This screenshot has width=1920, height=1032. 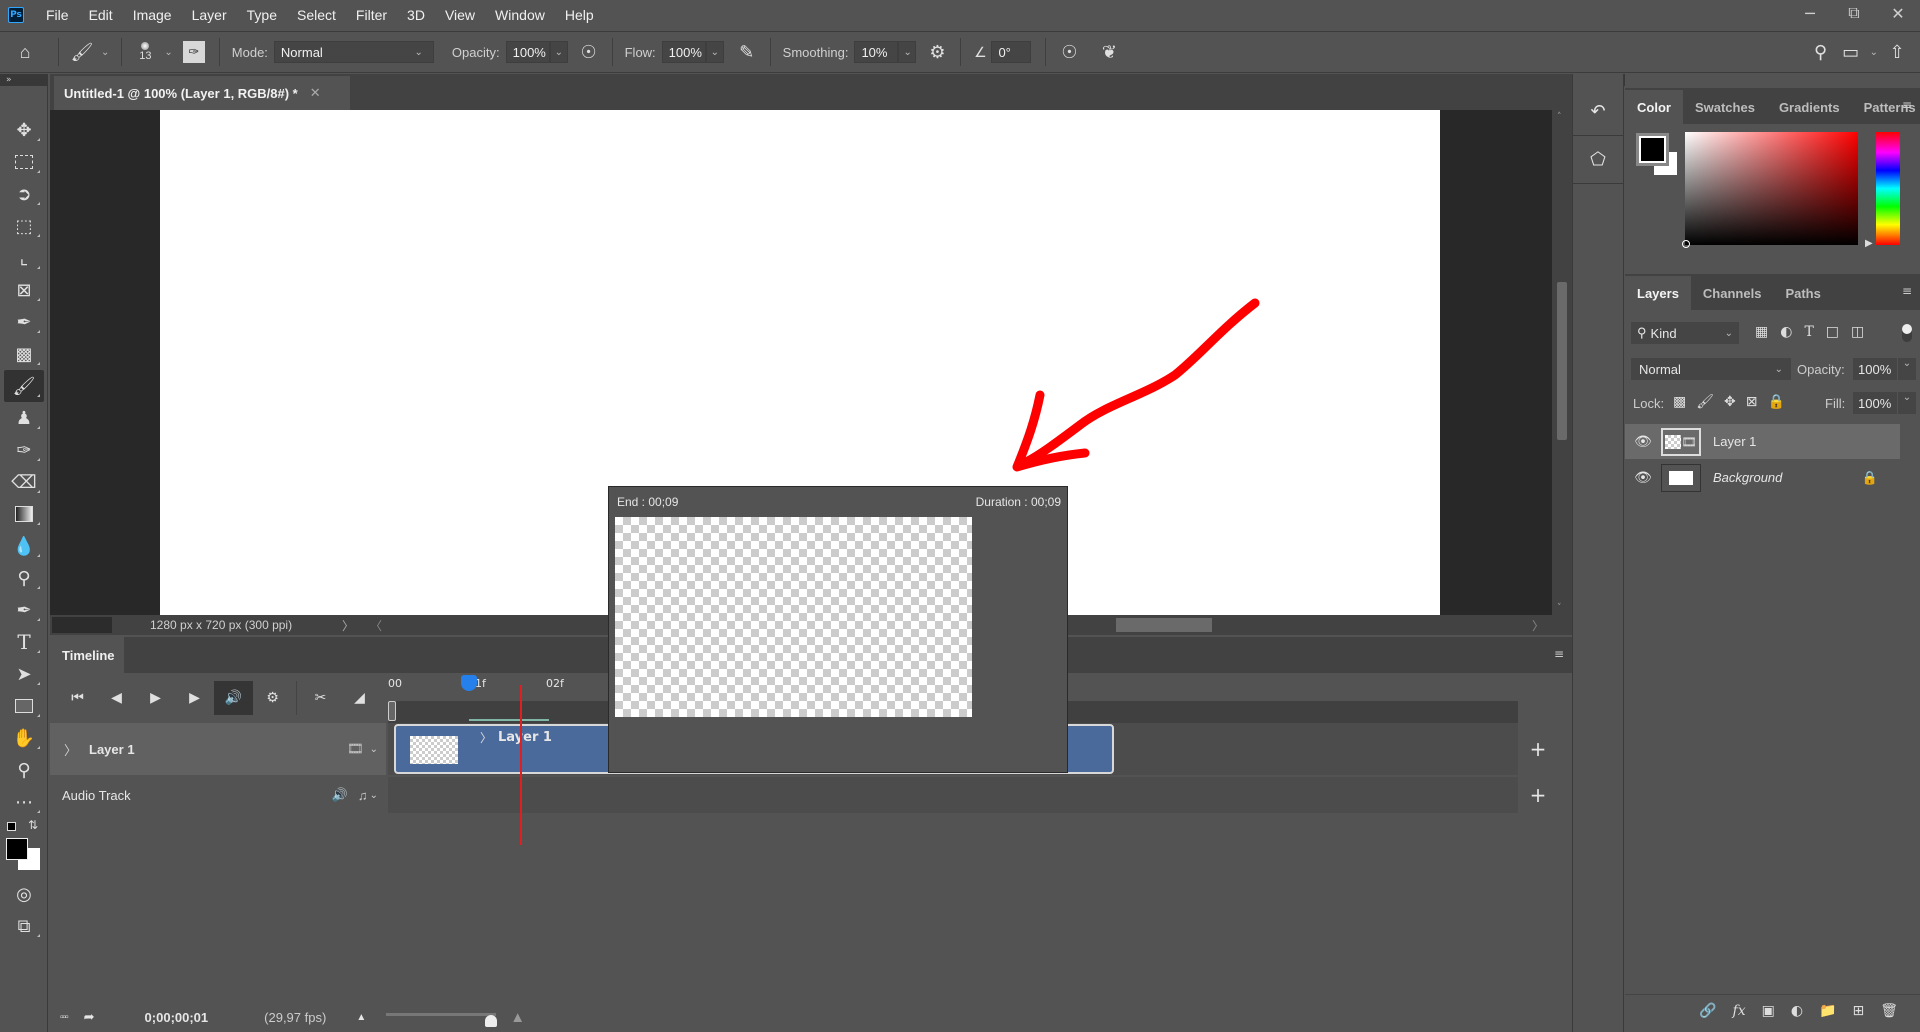 I want to click on filter-toggle, so click(x=1907, y=333).